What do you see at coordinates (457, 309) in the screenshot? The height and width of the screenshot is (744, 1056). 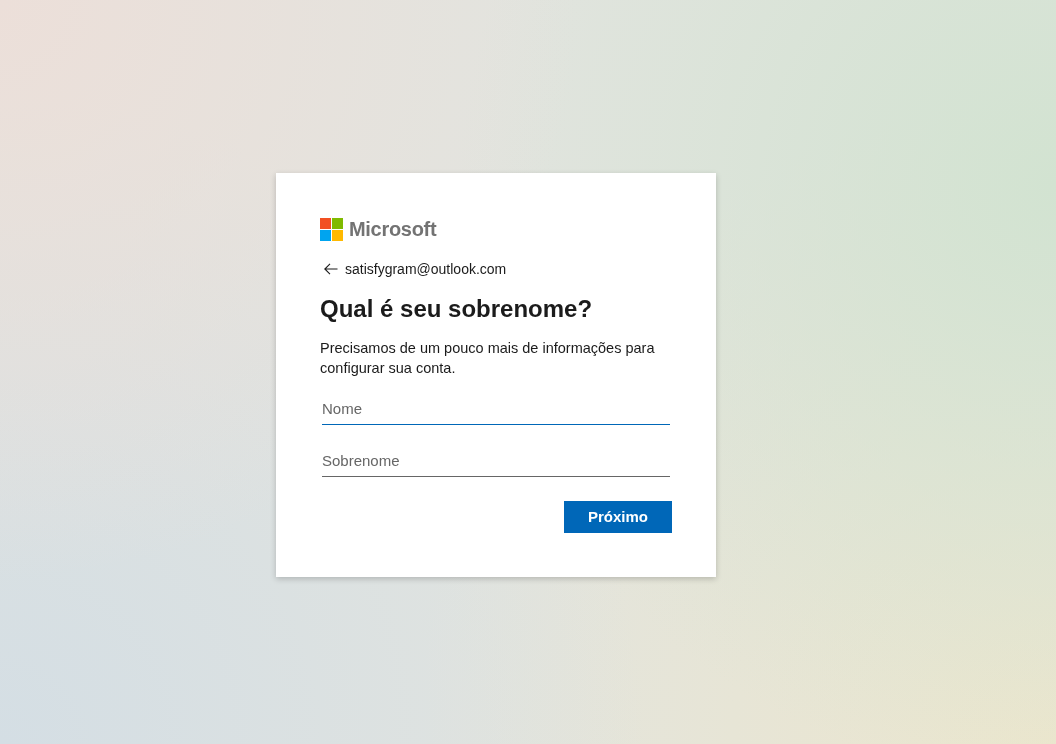 I see `page-title: Qual é seu sobrenome?` at bounding box center [457, 309].